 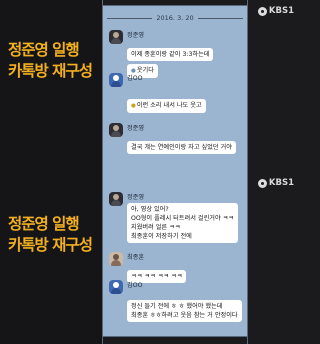 I want to click on sender-name: 최종훈, so click(x=136, y=257).